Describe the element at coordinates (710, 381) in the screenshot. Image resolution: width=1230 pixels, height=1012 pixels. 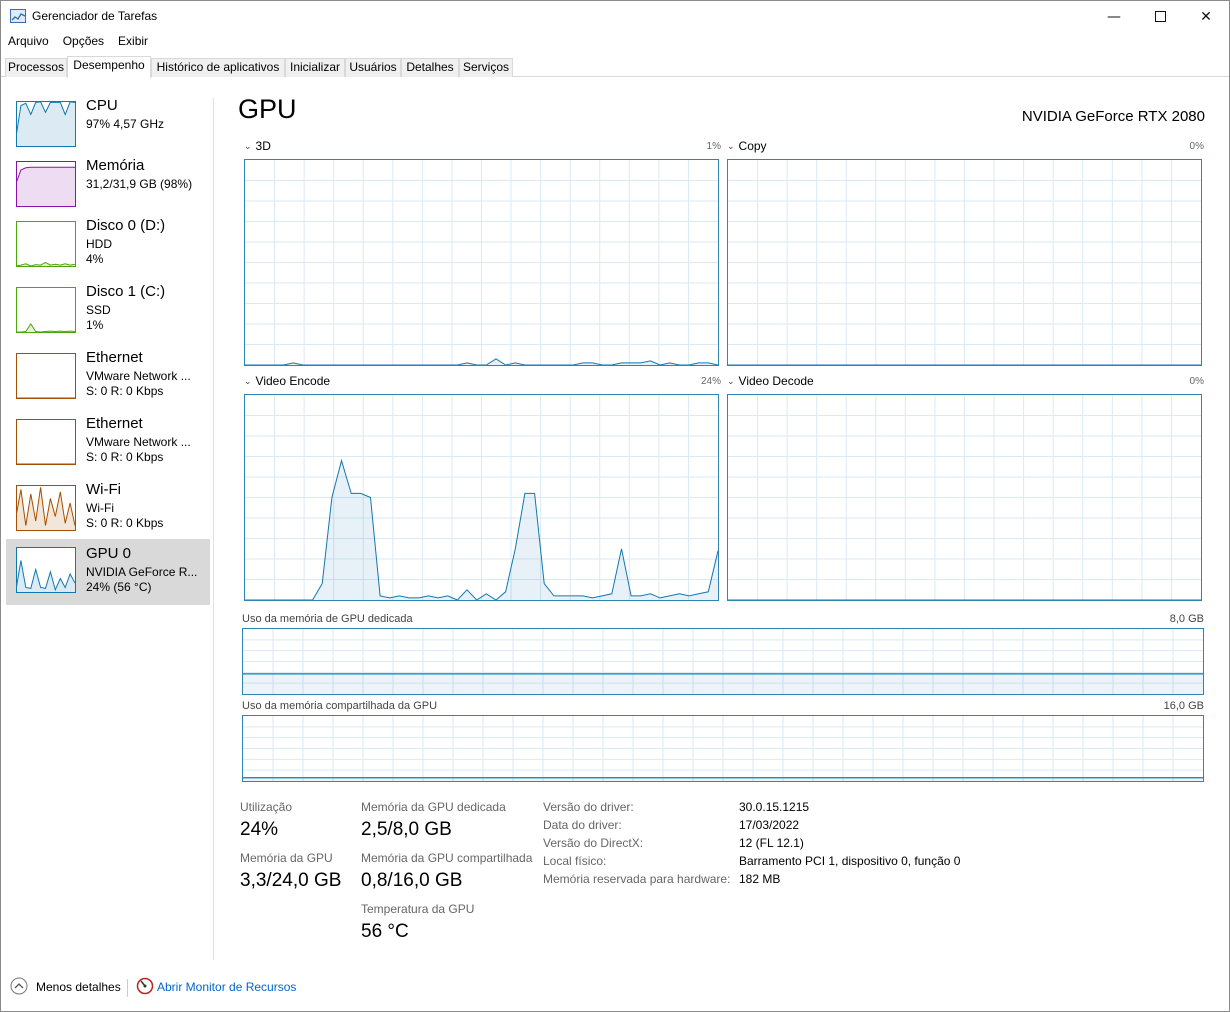
I see `engine-percent: 24%` at that location.